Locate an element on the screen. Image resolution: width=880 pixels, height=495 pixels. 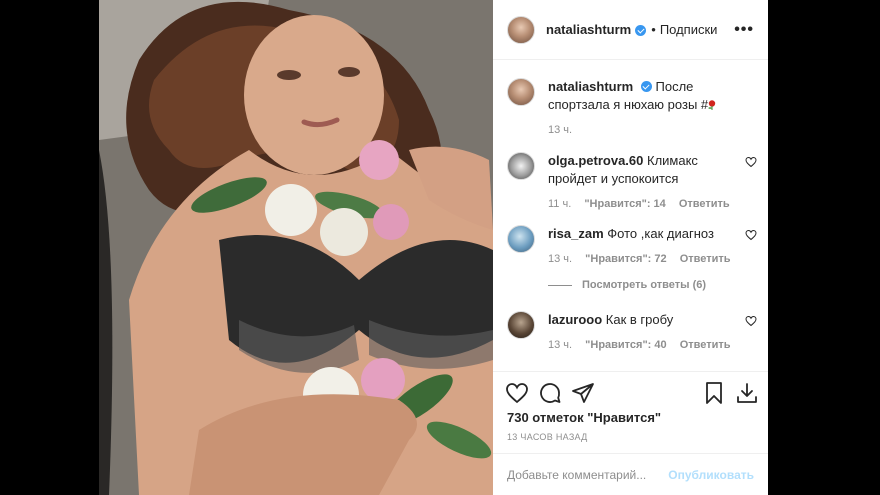
replies-divider is located at coordinates (560, 285).